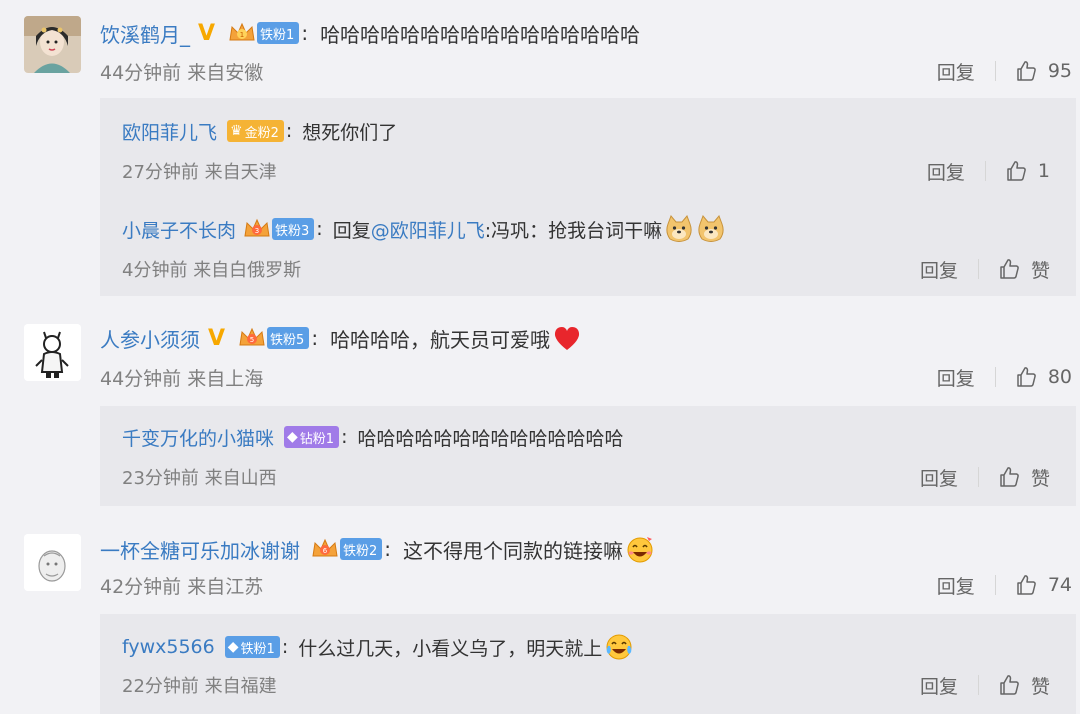 The height and width of the screenshot is (714, 1080). Describe the element at coordinates (278, 33) in the screenshot. I see `fan-badge: 铁粉1` at that location.